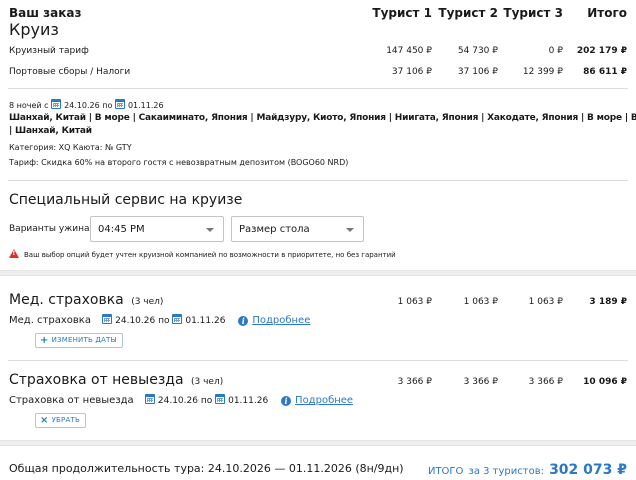 The height and width of the screenshot is (480, 636). Describe the element at coordinates (468, 13) in the screenshot. I see `column-tourist-2: Турист 2` at that location.